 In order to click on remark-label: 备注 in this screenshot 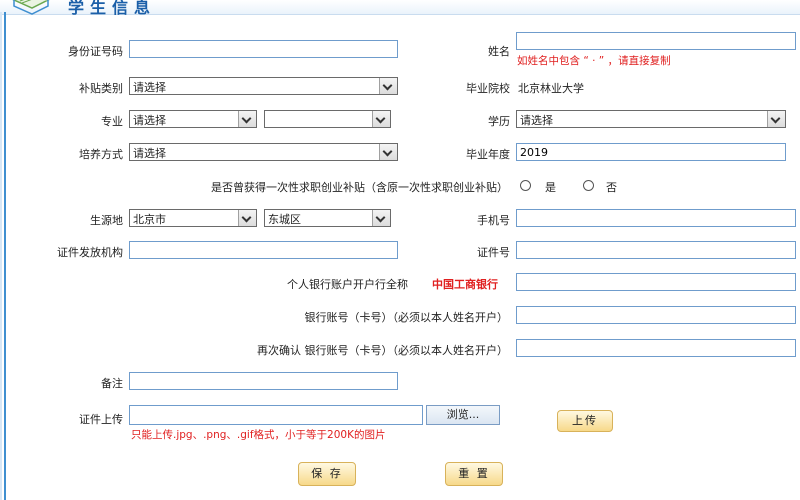, I will do `click(112, 383)`.